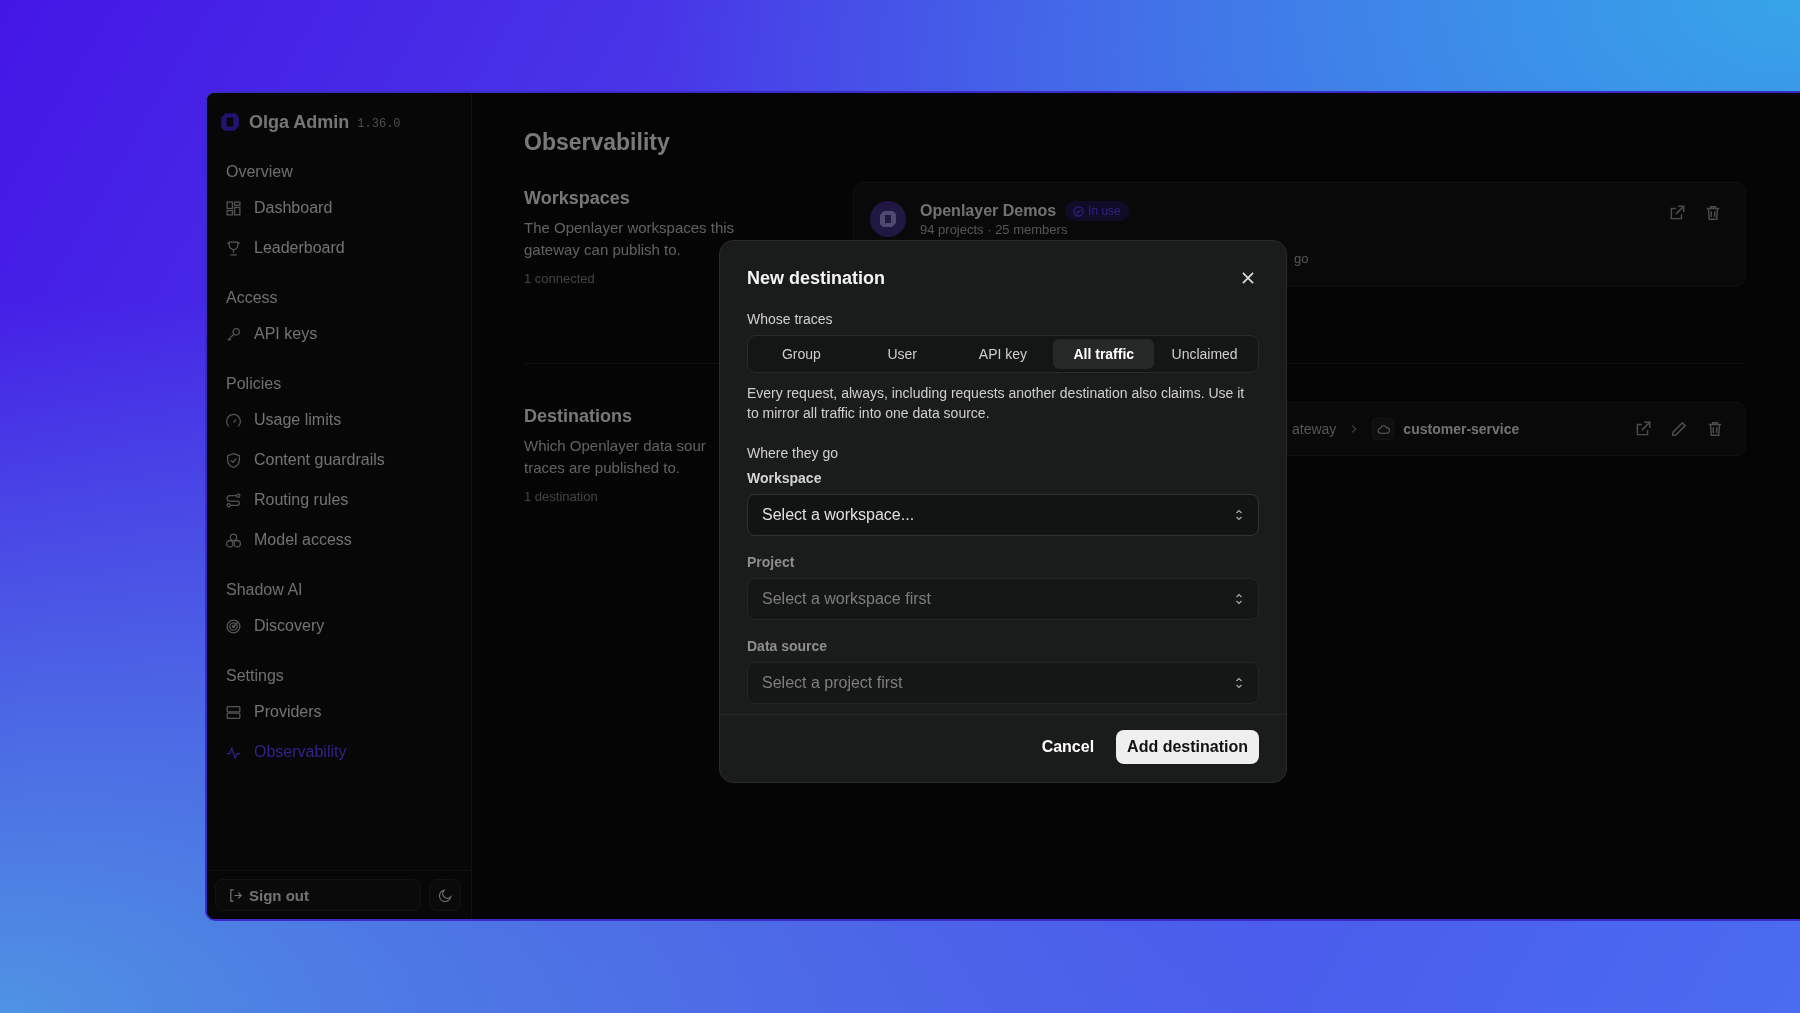 Image resolution: width=1800 pixels, height=1013 pixels. I want to click on moon-icon, so click(445, 895).